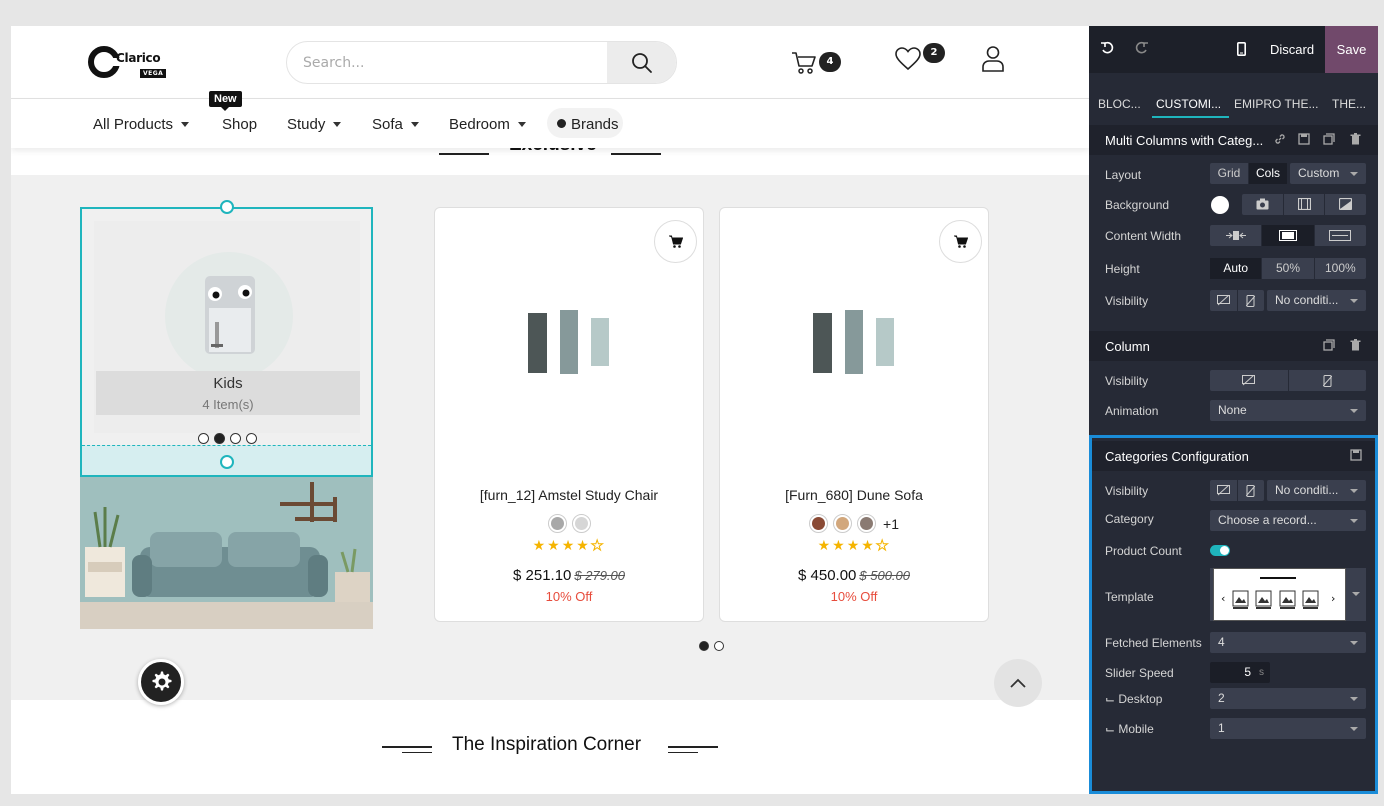 The image size is (1384, 806). What do you see at coordinates (1129, 729) in the screenshot?
I see `mobile-label: ⌙ Mobile` at bounding box center [1129, 729].